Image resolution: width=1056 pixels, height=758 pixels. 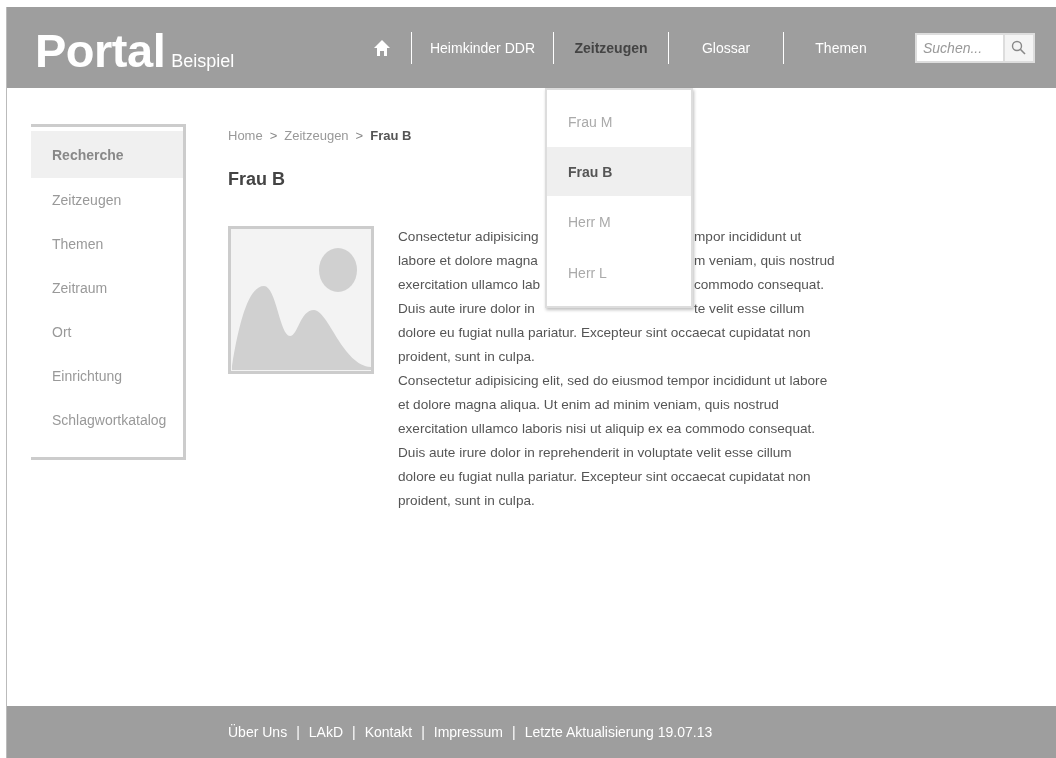 I want to click on sidebar-item: Zeitzeugen, so click(x=107, y=200).